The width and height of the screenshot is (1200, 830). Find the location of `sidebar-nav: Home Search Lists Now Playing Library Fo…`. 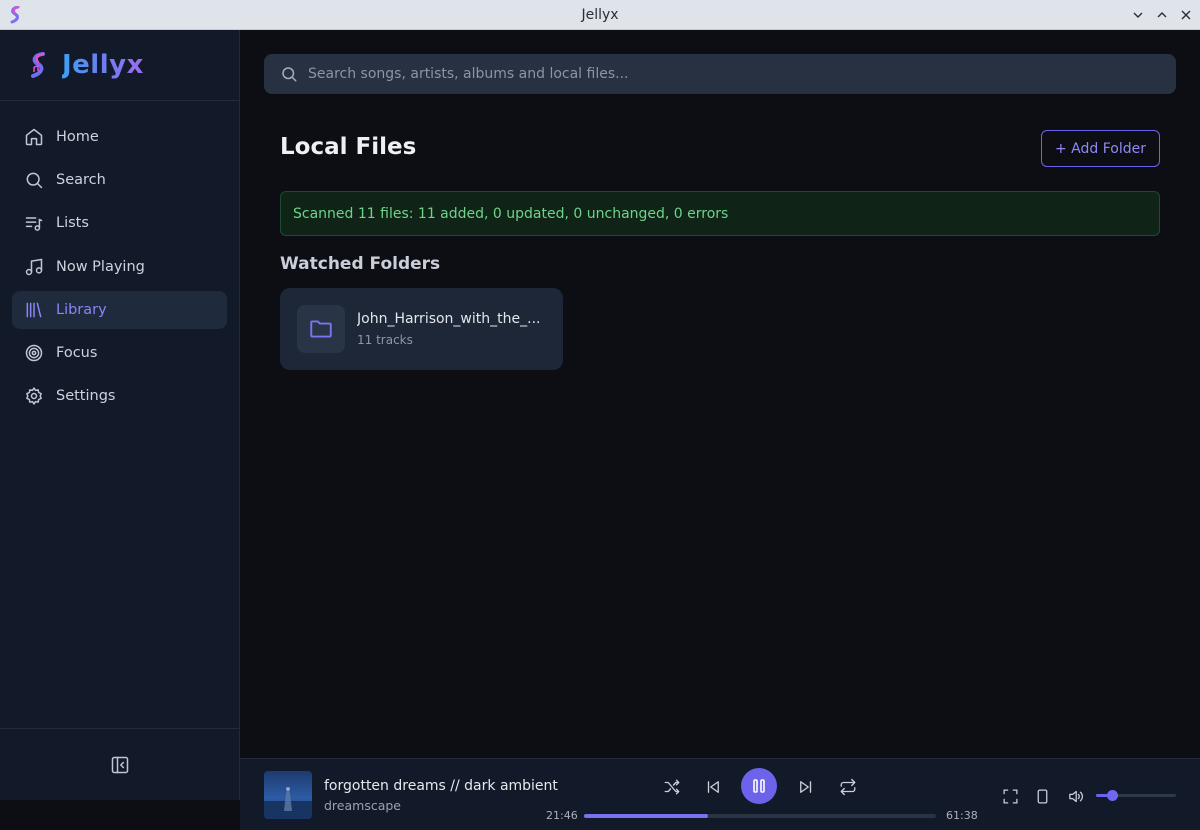

sidebar-nav: Home Search Lists Now Playing Library Fo… is located at coordinates (119, 258).